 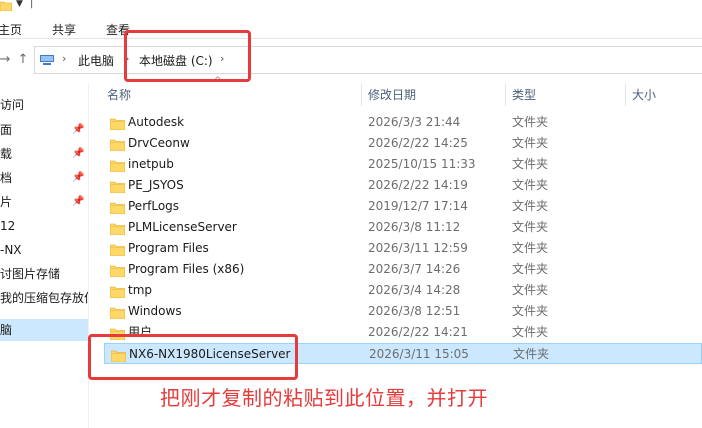 What do you see at coordinates (19, 4) in the screenshot?
I see `customize-toolbar-icon: ▼` at bounding box center [19, 4].